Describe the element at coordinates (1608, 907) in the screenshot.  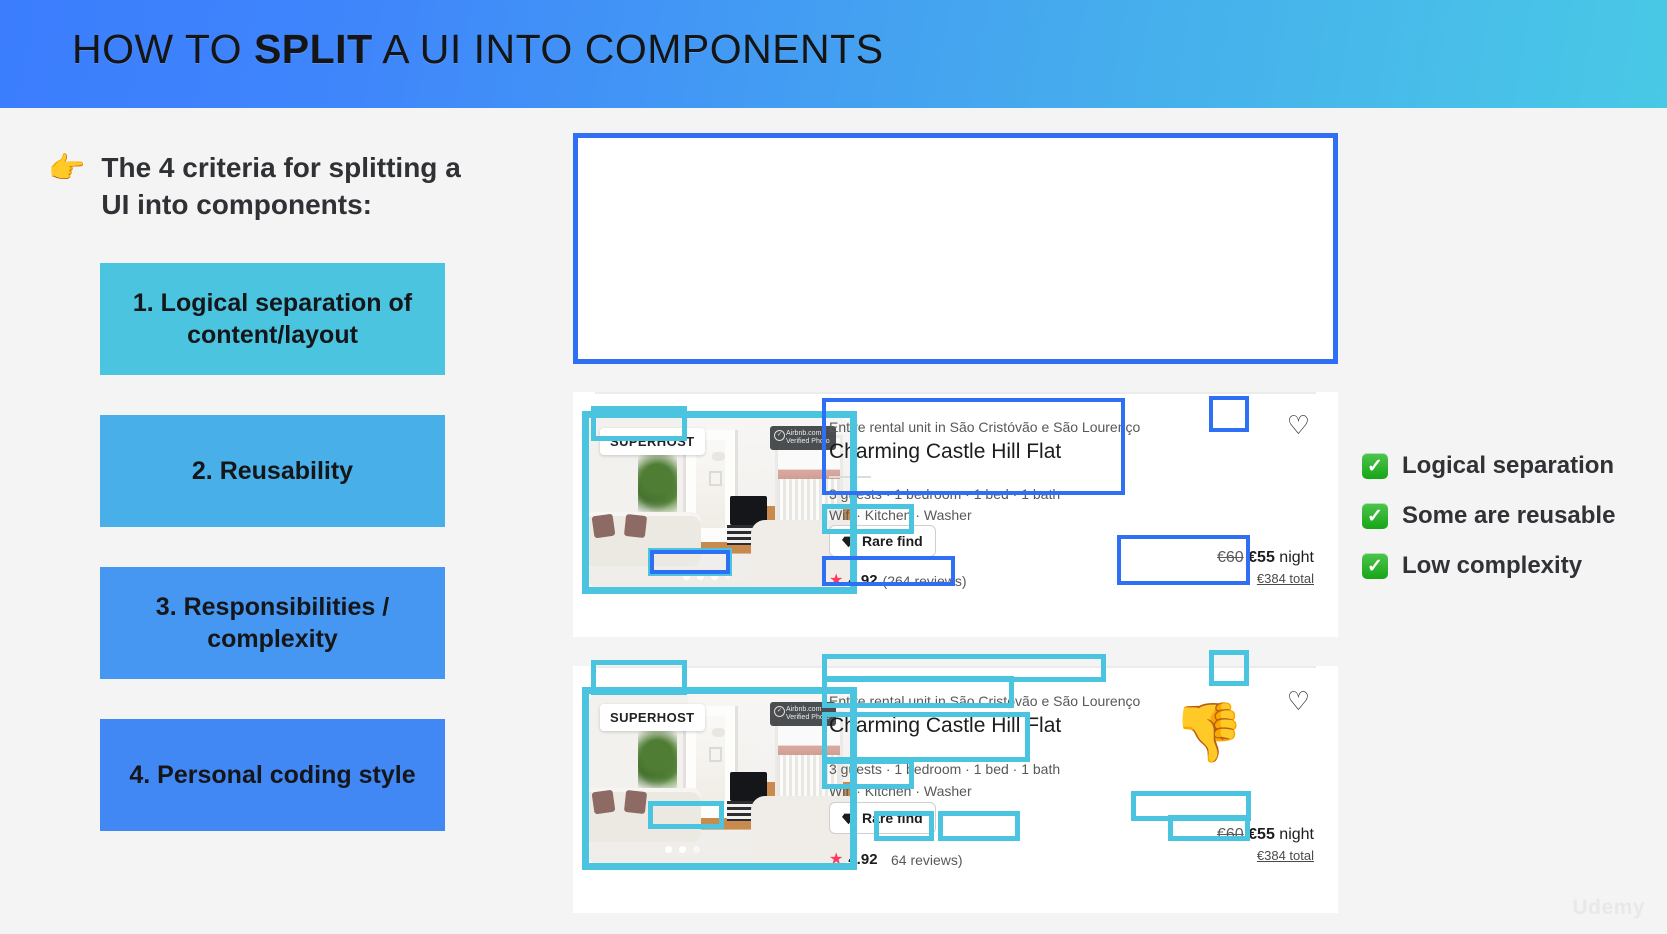
I see `udemy-watermark: Udemy` at that location.